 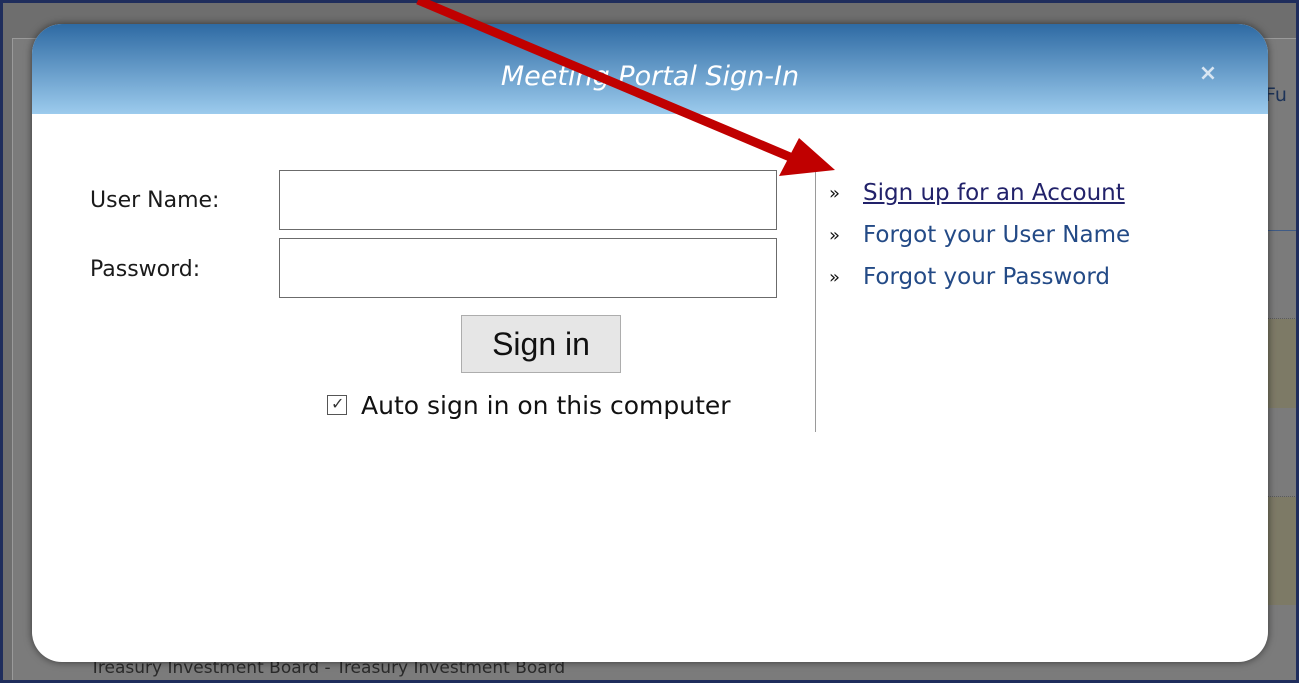 I want to click on auto-sign-in-checkbox: ✓, so click(x=337, y=404).